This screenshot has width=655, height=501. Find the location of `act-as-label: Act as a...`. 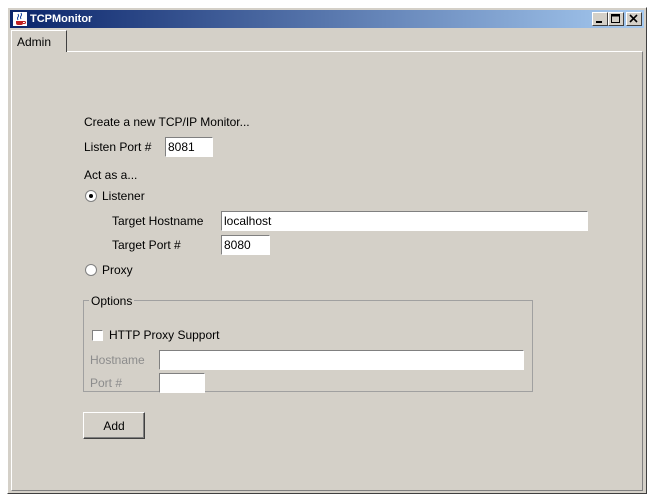

act-as-label: Act as a... is located at coordinates (111, 175).